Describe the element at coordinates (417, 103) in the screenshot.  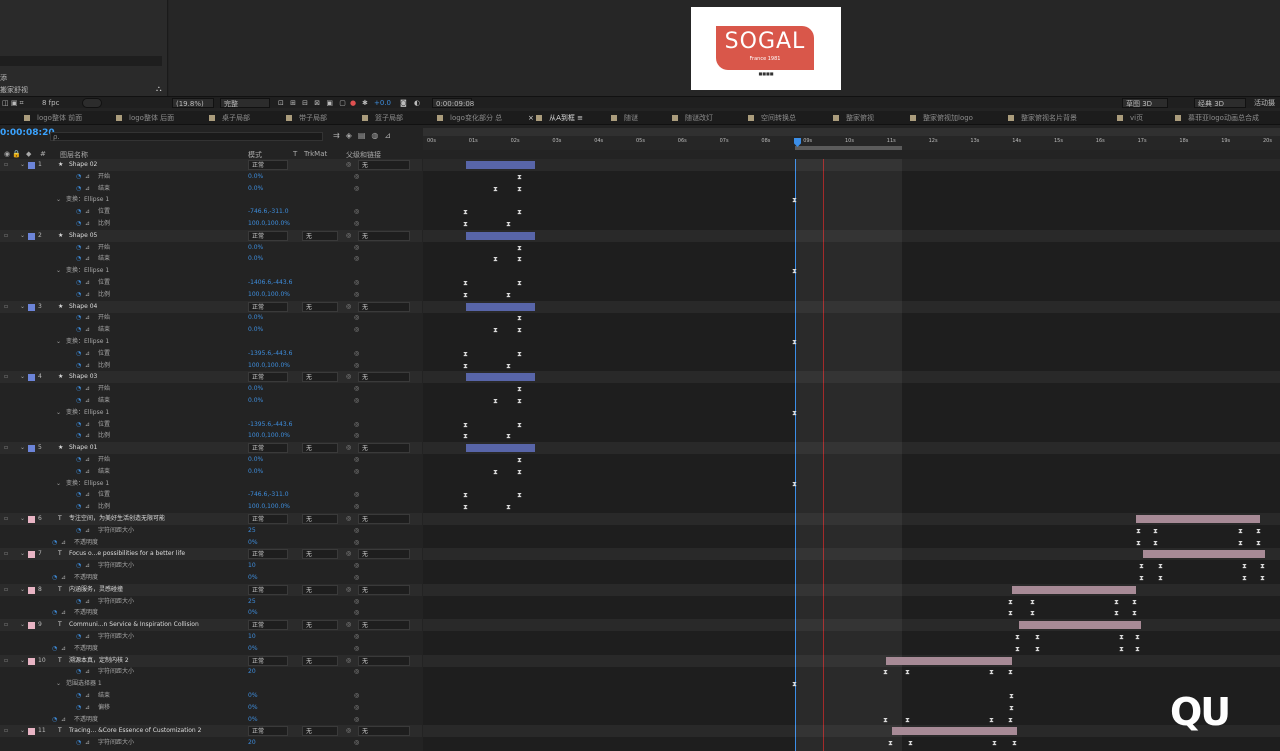
I see `show-snapshot-icon: ◐` at that location.